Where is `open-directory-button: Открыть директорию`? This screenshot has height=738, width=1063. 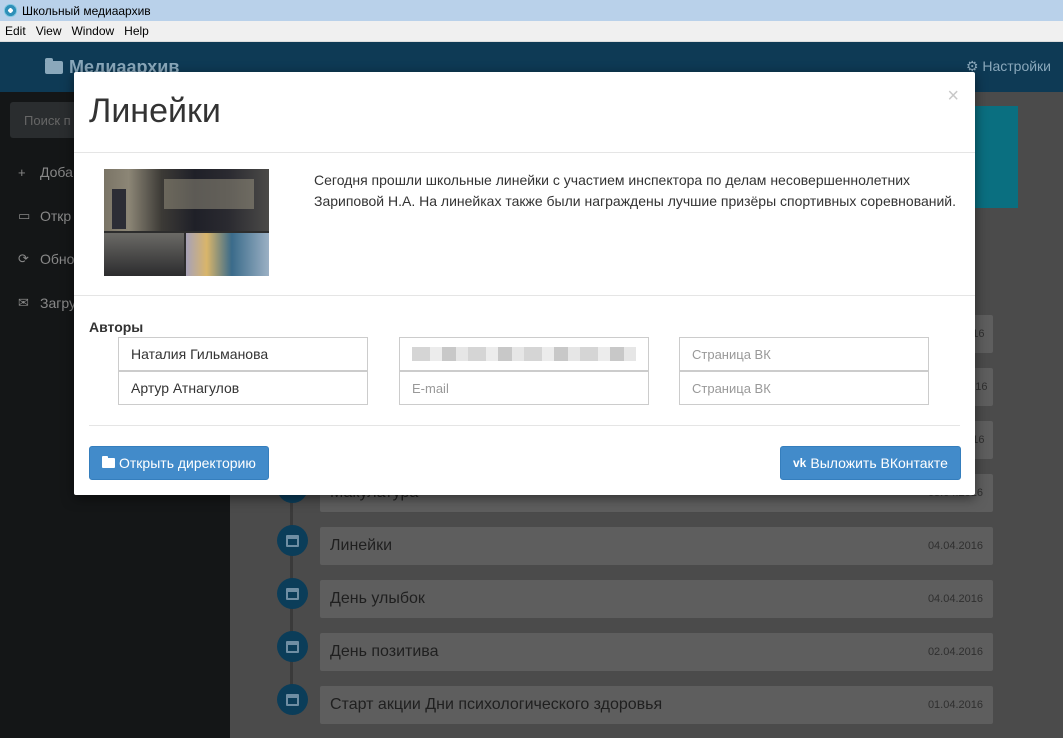
open-directory-button: Открыть директорию is located at coordinates (179, 463).